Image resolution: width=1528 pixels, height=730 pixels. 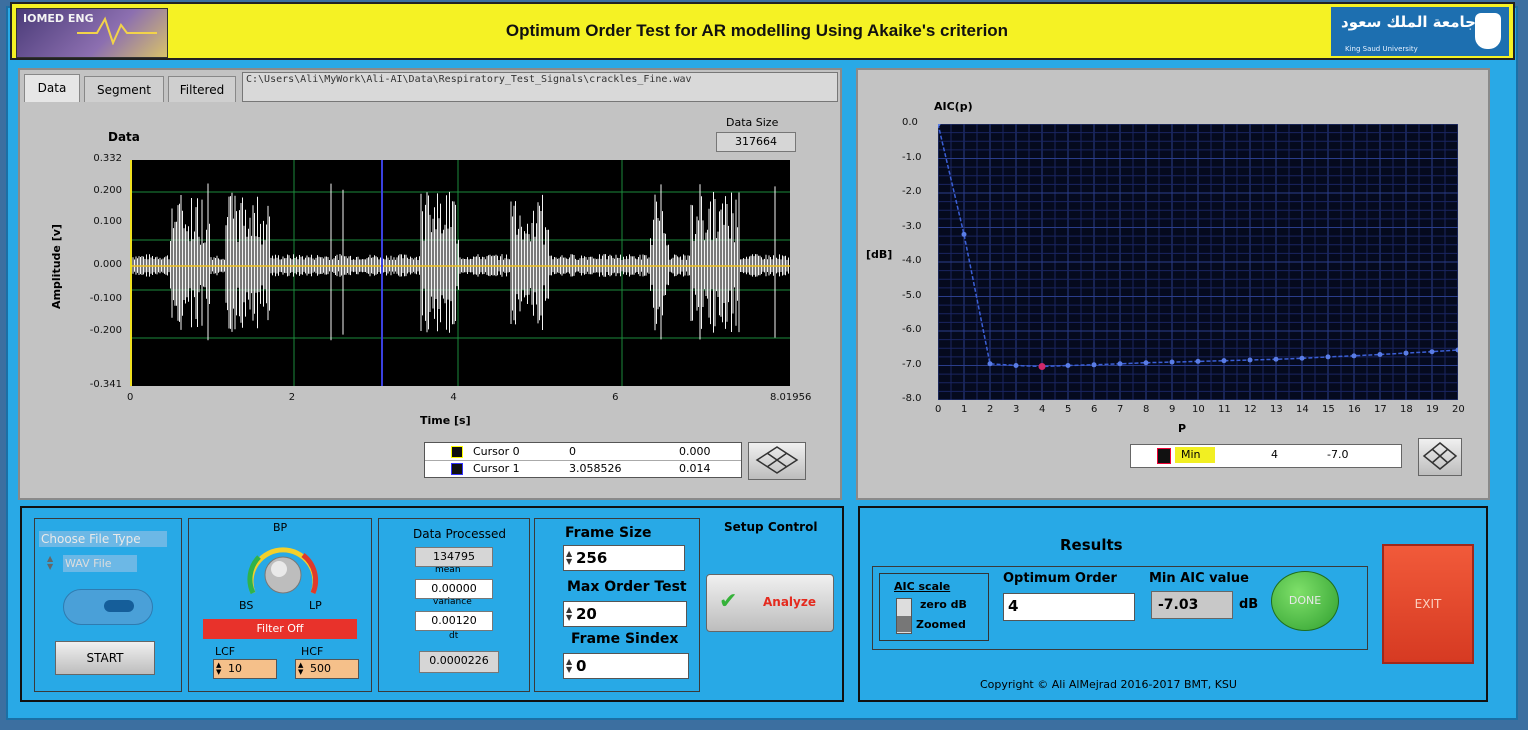 I want to click on hcf-input: ▲ ▼ 500, so click(x=327, y=669).